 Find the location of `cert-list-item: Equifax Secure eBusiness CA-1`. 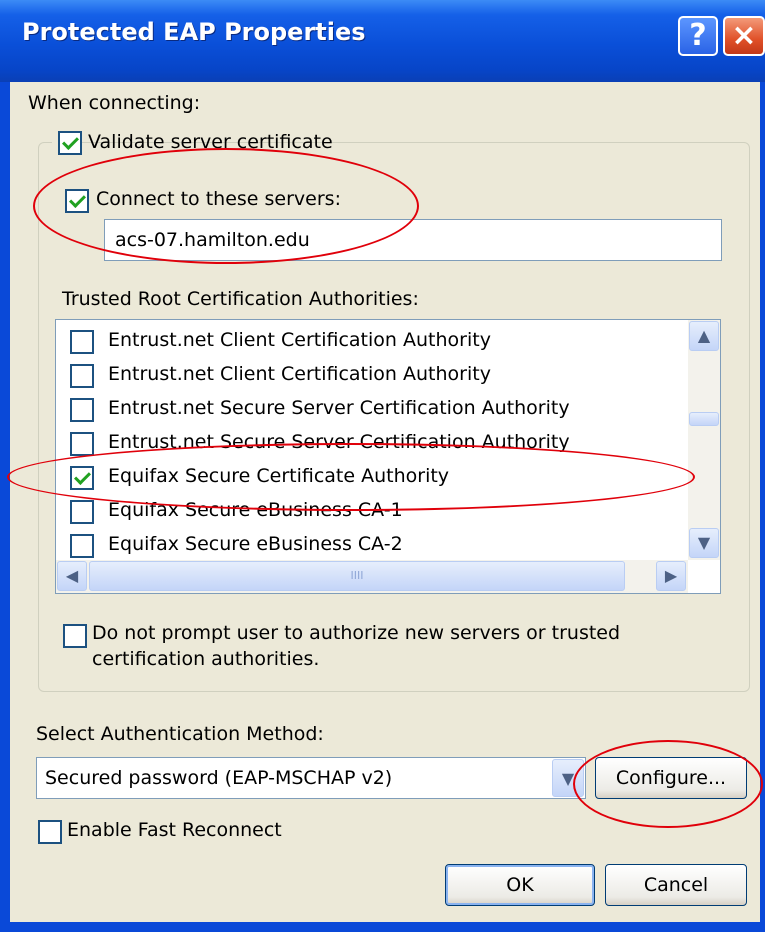

cert-list-item: Equifax Secure eBusiness CA-1 is located at coordinates (371, 511).